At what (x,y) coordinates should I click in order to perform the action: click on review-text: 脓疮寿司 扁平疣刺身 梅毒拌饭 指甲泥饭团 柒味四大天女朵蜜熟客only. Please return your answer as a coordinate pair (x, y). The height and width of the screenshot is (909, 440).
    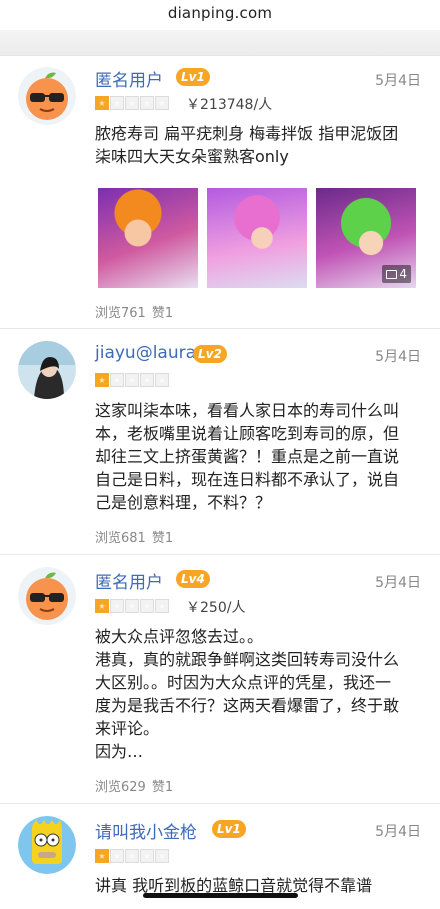
    Looking at the image, I should click on (255, 145).